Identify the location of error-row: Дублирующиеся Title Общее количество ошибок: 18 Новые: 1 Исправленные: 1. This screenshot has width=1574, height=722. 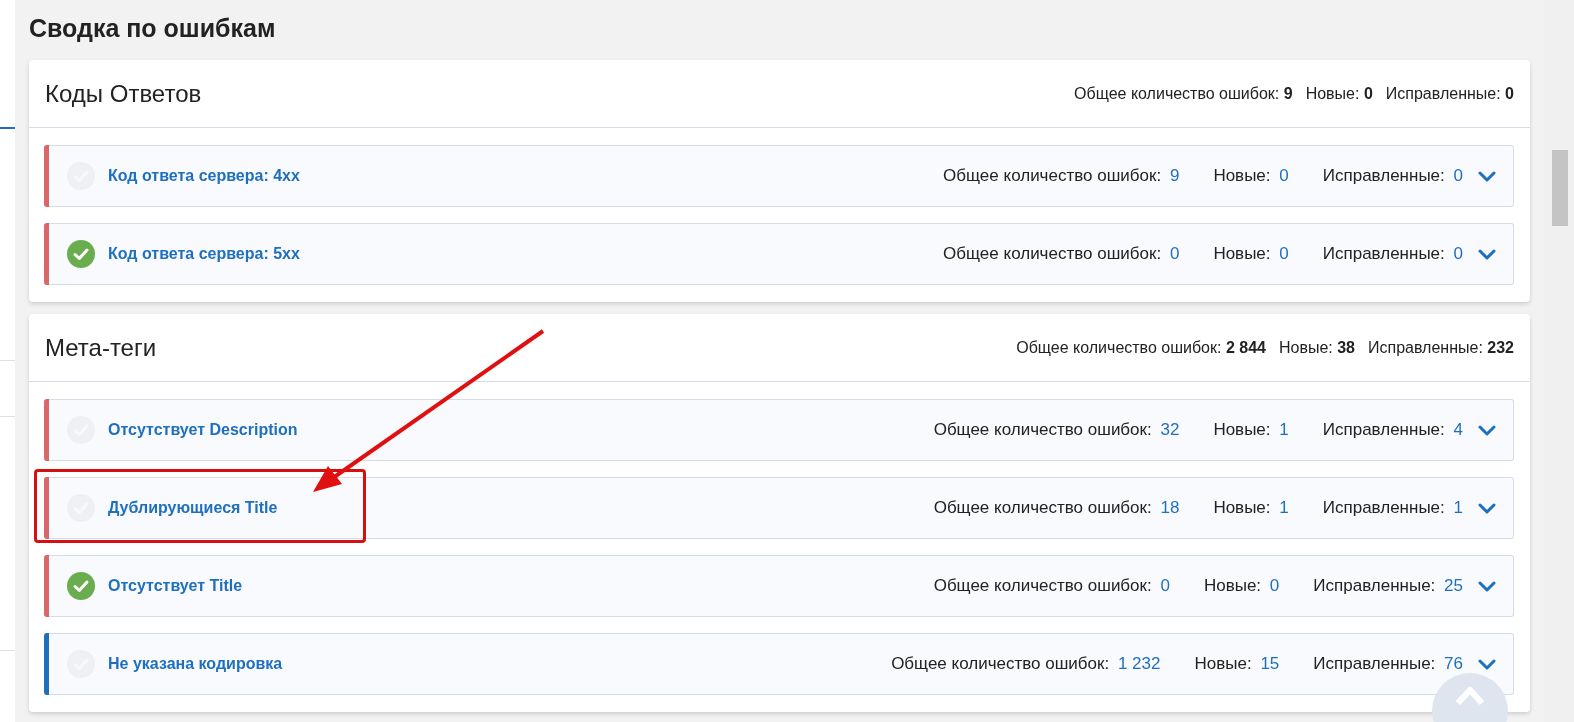
(779, 508).